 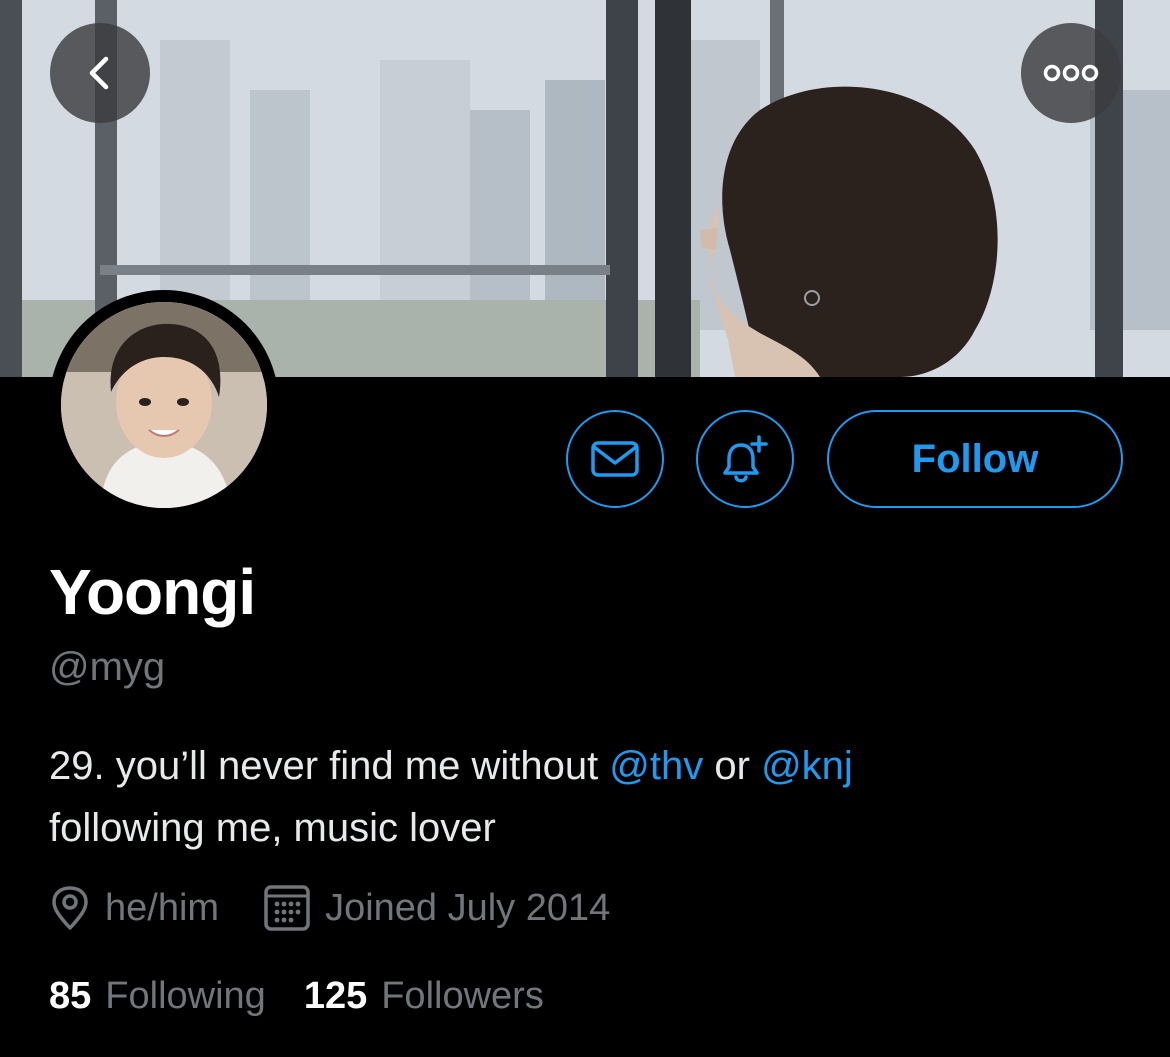 I want to click on mail-icon, so click(x=615, y=459).